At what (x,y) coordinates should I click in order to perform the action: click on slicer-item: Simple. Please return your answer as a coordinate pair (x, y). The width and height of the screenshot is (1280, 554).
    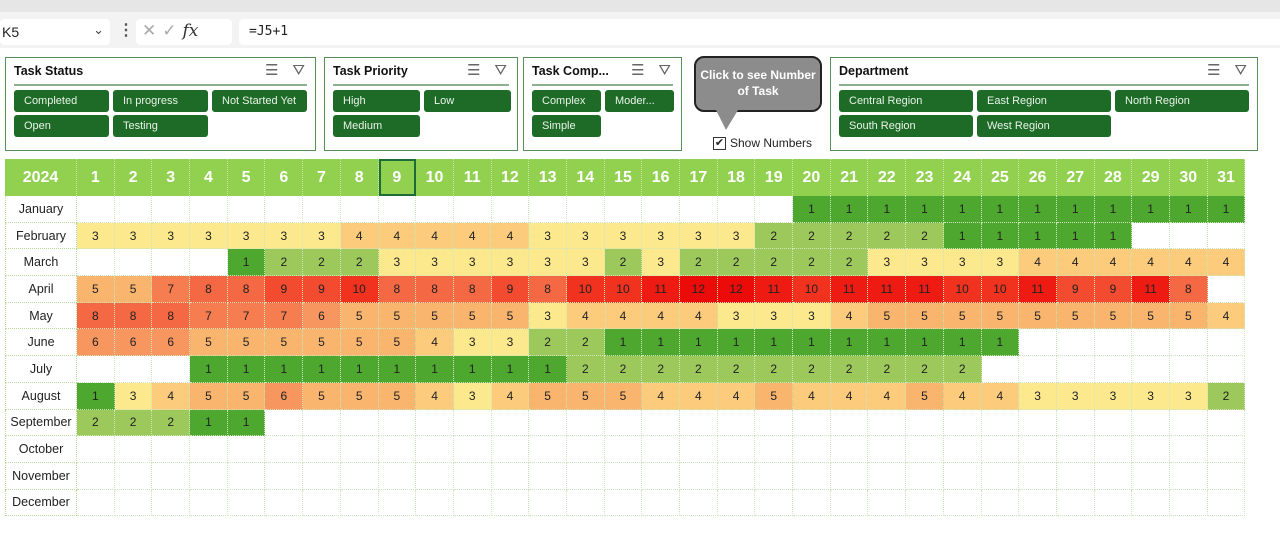
    Looking at the image, I should click on (566, 126).